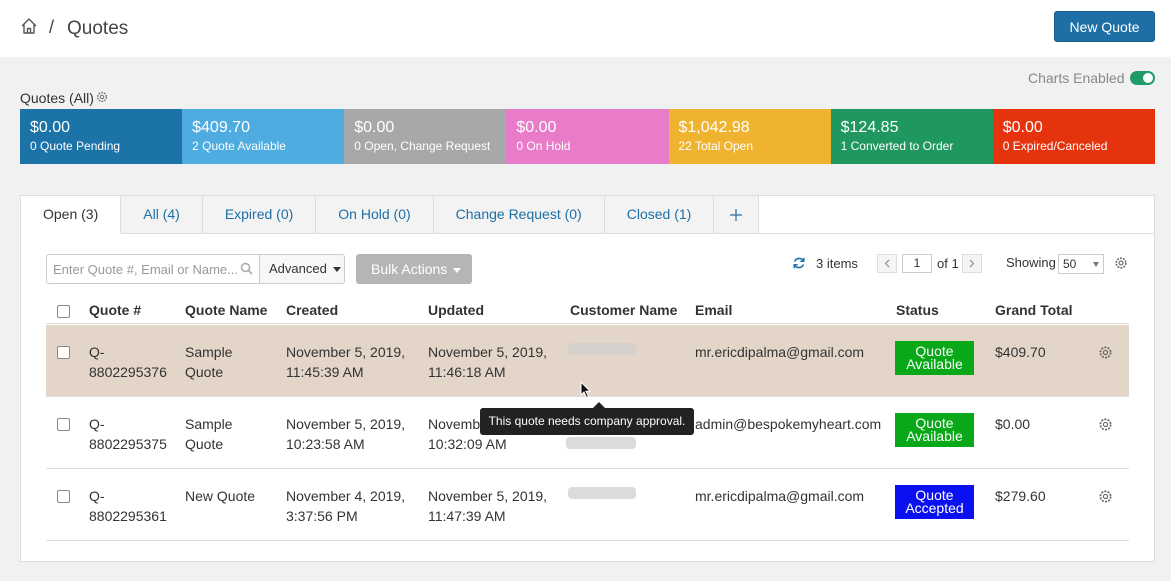 This screenshot has width=1171, height=581. I want to click on tab-open: Open (3), so click(71, 215).